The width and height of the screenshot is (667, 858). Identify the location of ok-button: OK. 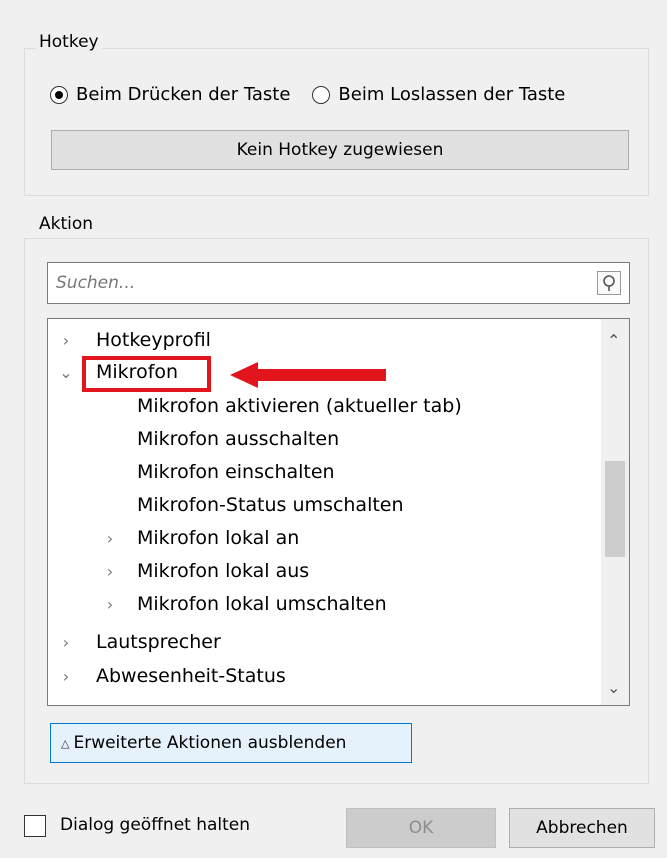
(421, 828).